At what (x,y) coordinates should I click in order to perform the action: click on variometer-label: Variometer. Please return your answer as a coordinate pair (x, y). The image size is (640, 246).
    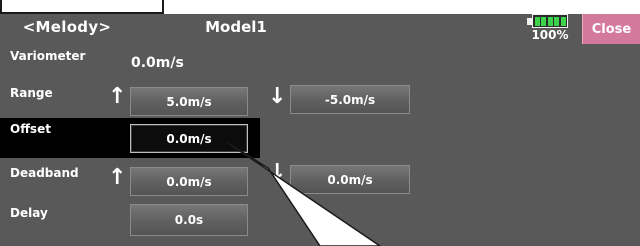
    Looking at the image, I should click on (48, 56).